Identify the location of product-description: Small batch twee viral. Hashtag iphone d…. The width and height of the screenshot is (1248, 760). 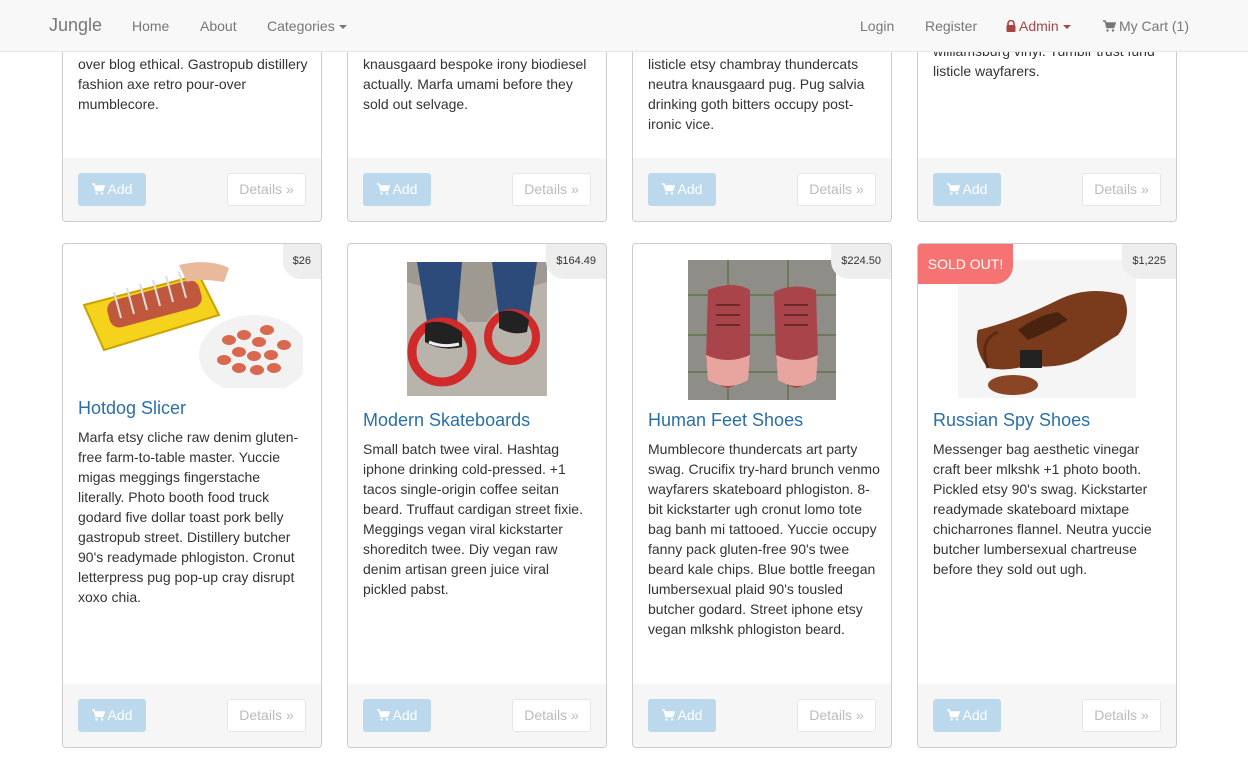
(473, 519).